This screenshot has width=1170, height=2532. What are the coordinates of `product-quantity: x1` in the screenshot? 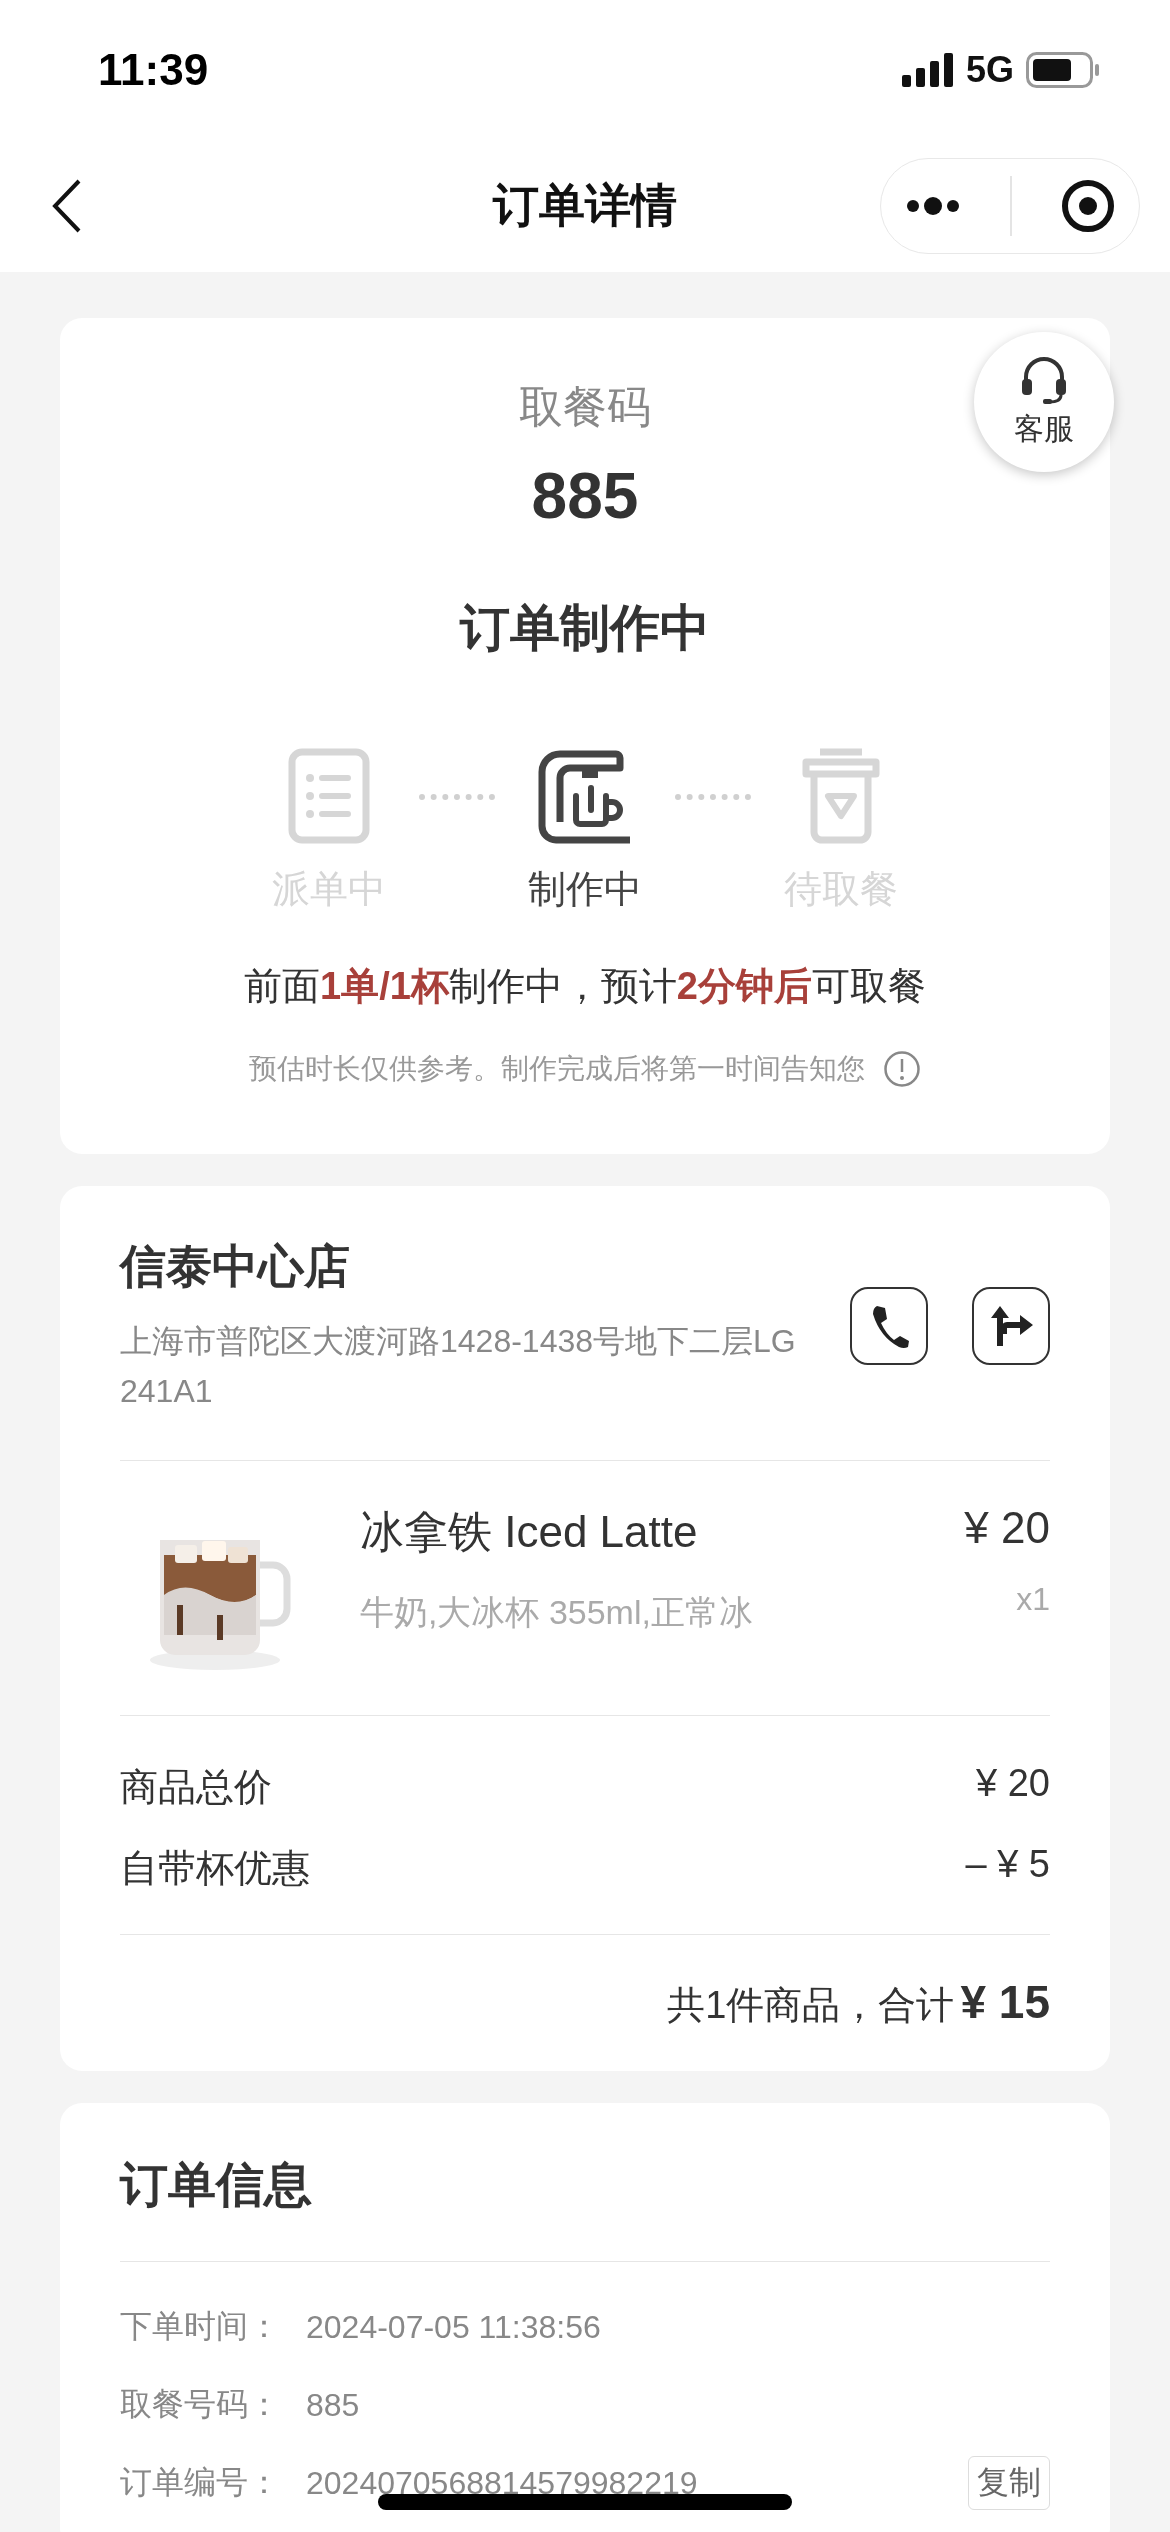 It's located at (1033, 1599).